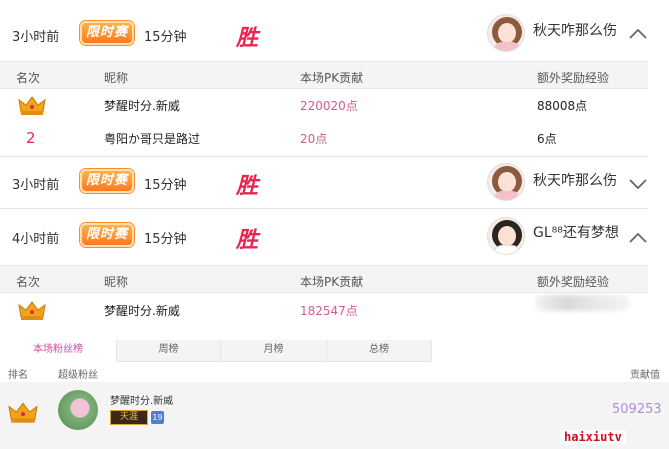 The height and width of the screenshot is (449, 669). What do you see at coordinates (58, 351) in the screenshot?
I see `tab-this-match-fans: 本场粉丝榜` at bounding box center [58, 351].